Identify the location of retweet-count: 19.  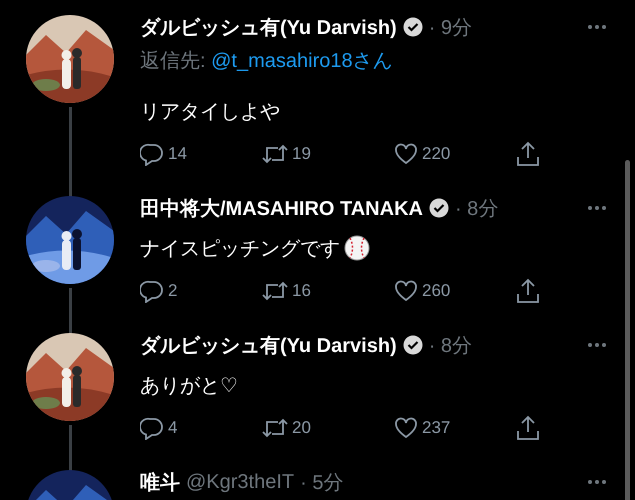
(301, 154).